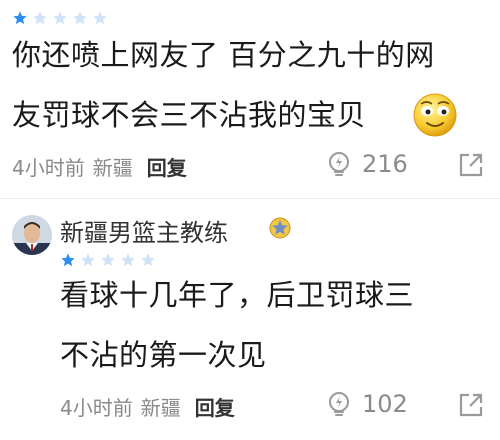 Image resolution: width=500 pixels, height=440 pixels. I want to click on comment-text-line: 不沾的第一次见, so click(163, 355).